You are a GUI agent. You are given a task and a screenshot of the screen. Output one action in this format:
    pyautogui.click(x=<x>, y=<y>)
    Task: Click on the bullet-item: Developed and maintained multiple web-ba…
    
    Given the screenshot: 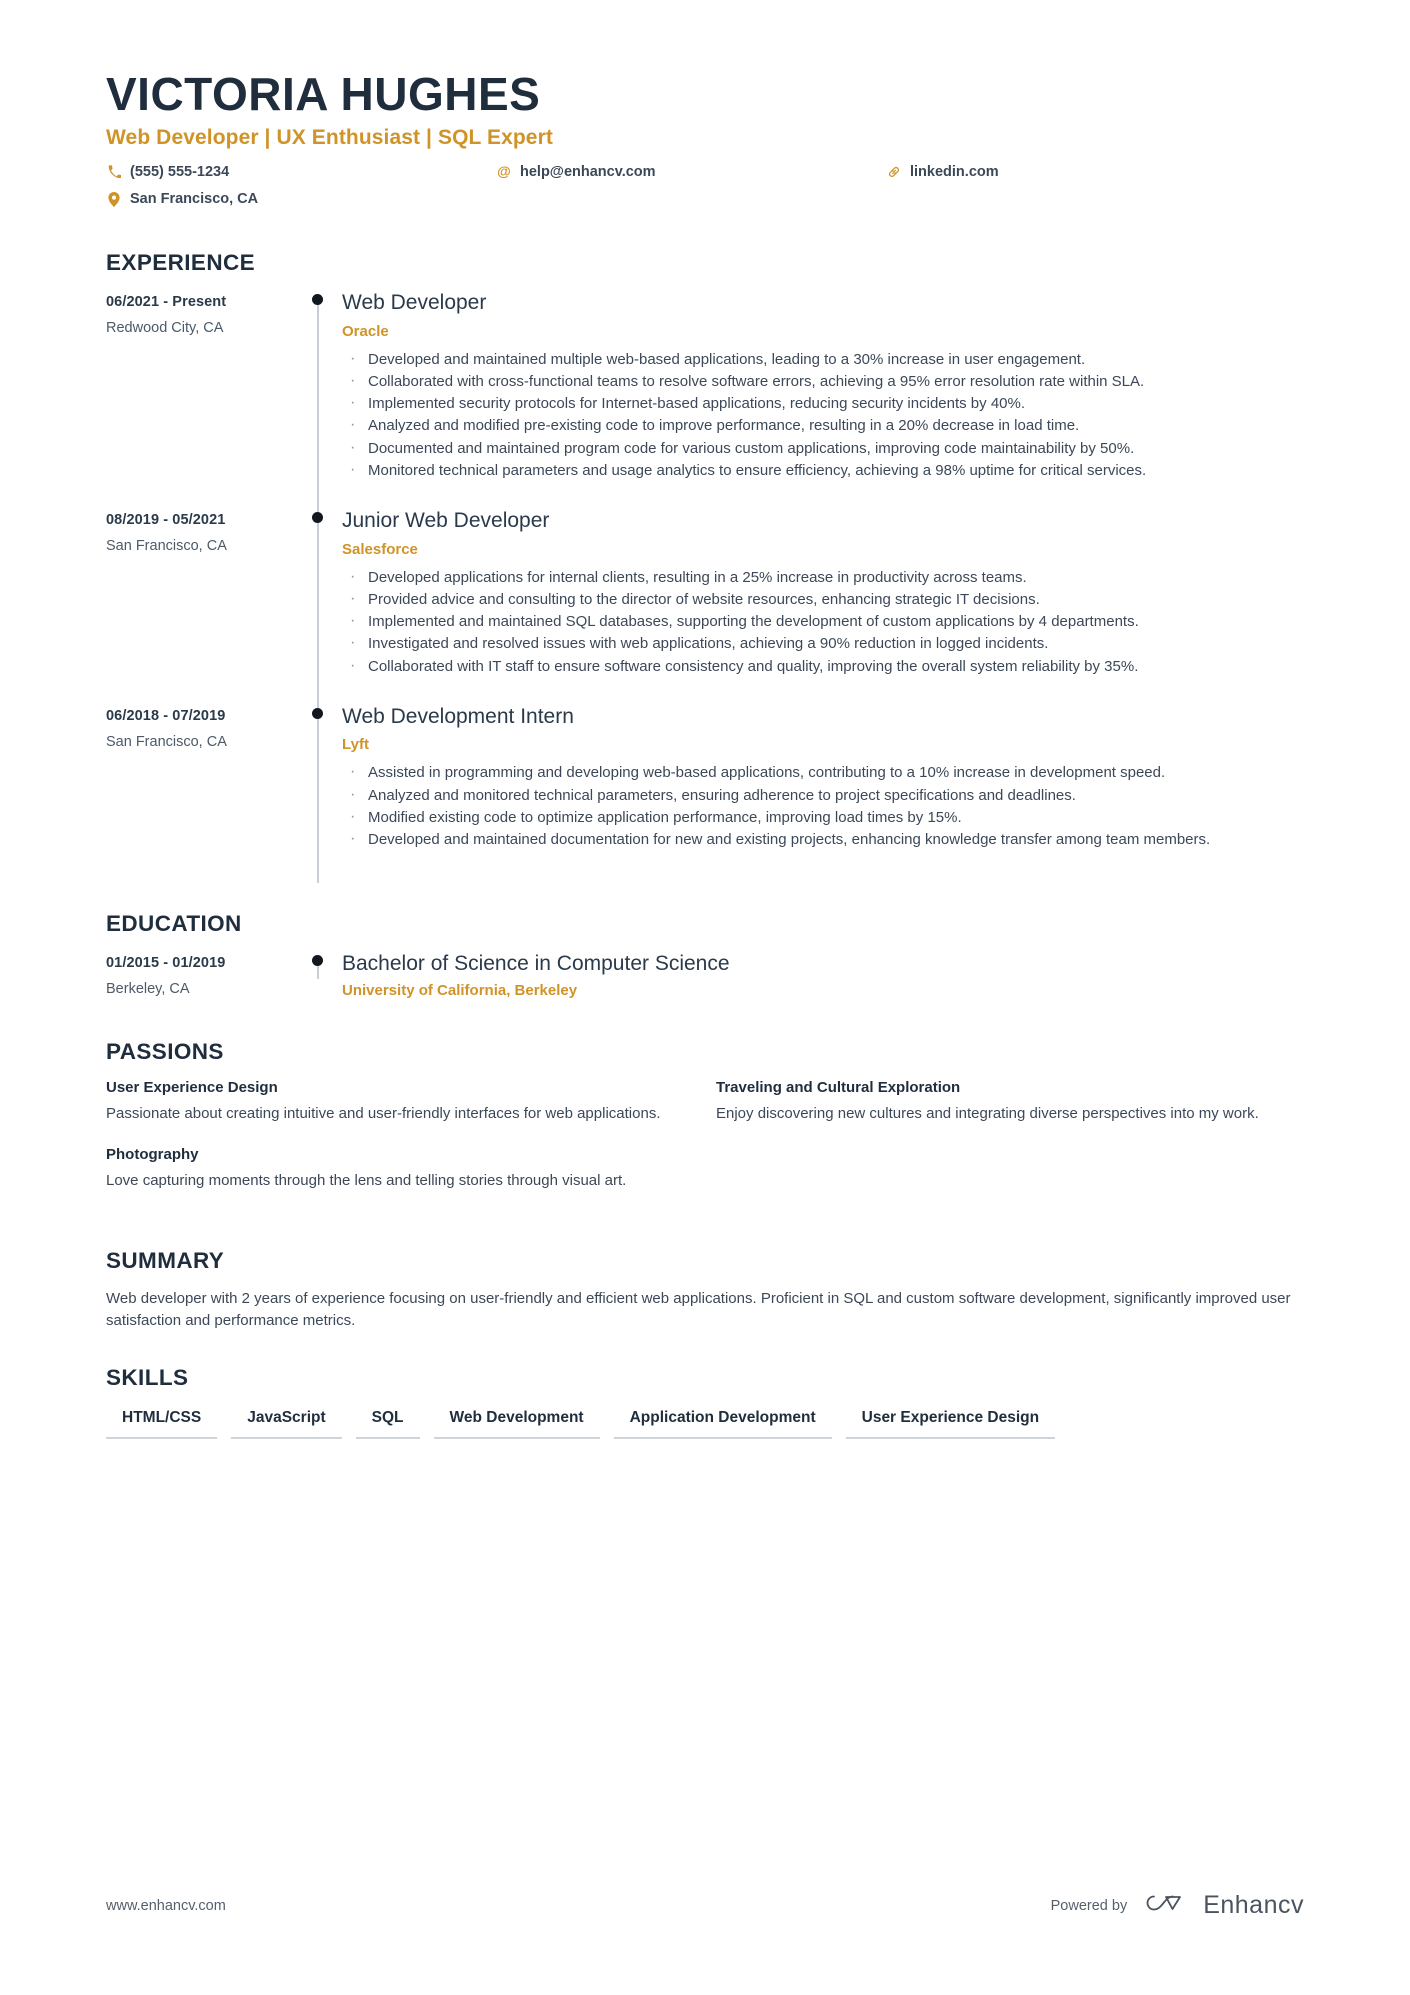 What is the action you would take?
    pyautogui.click(x=823, y=359)
    